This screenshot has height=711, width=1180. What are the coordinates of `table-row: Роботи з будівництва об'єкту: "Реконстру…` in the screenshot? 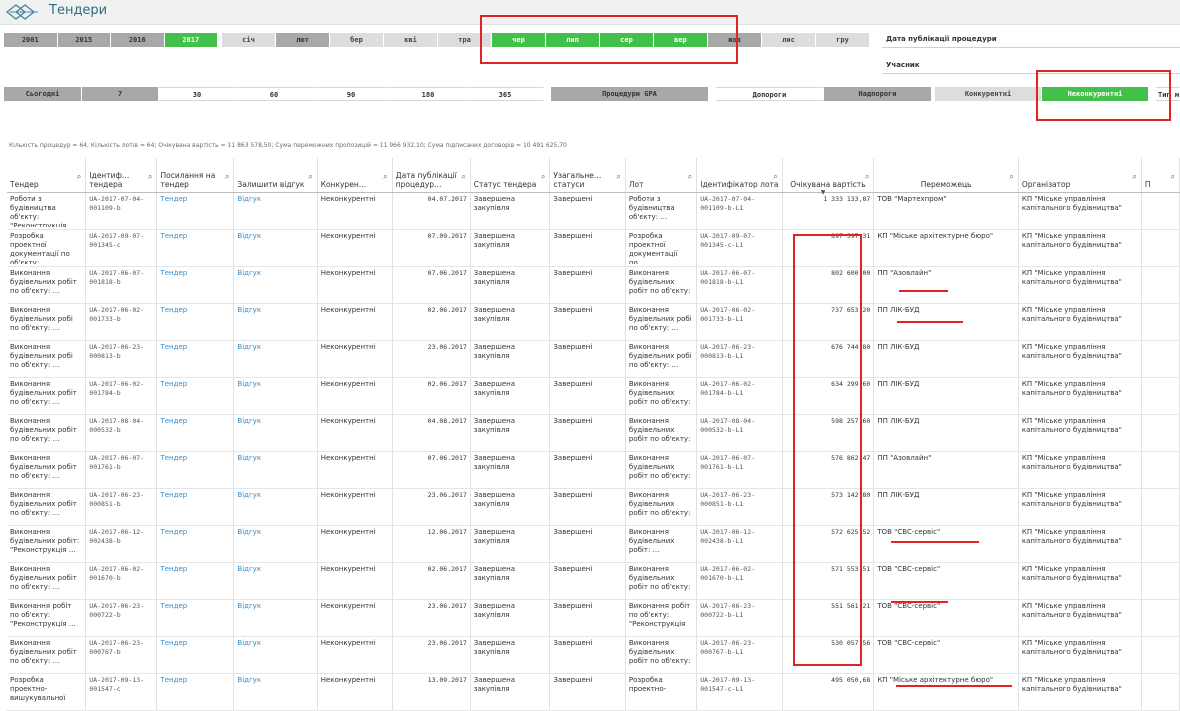 It's located at (593, 211).